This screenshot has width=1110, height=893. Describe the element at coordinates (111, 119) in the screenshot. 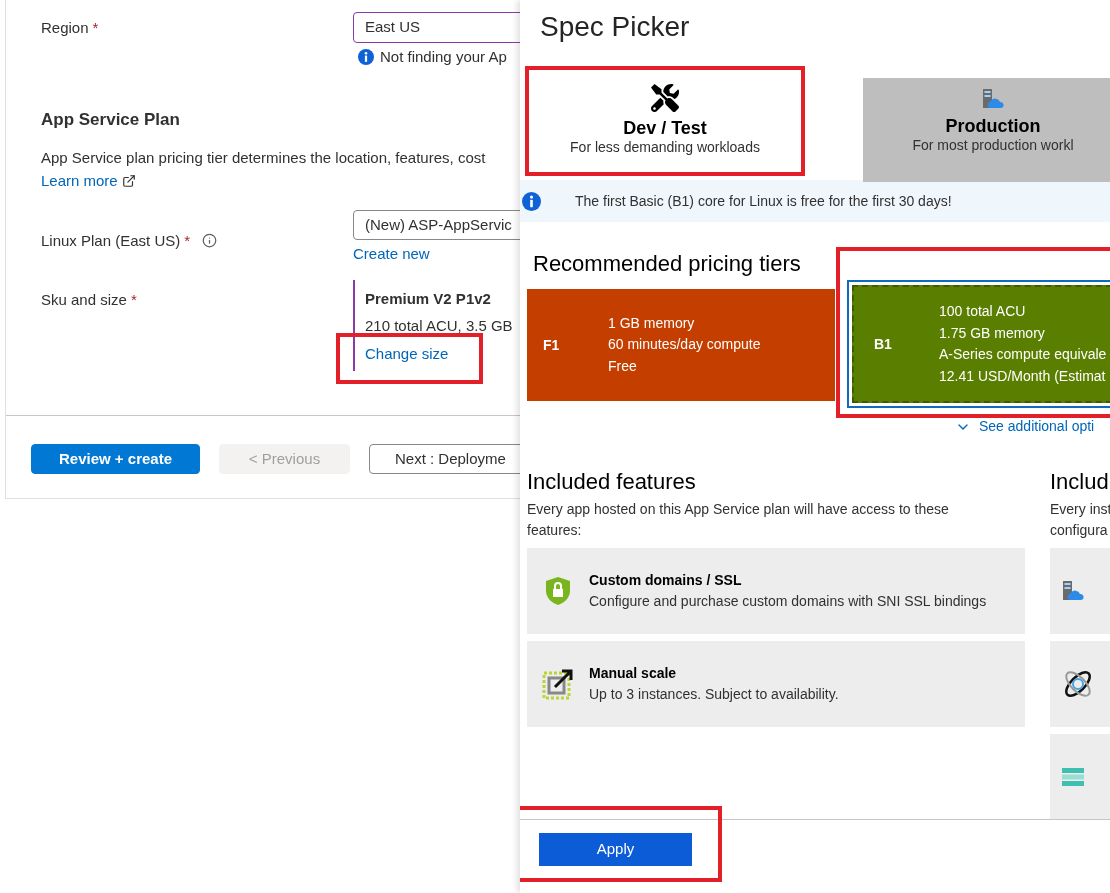

I see `section-heading: App Service Plan` at that location.